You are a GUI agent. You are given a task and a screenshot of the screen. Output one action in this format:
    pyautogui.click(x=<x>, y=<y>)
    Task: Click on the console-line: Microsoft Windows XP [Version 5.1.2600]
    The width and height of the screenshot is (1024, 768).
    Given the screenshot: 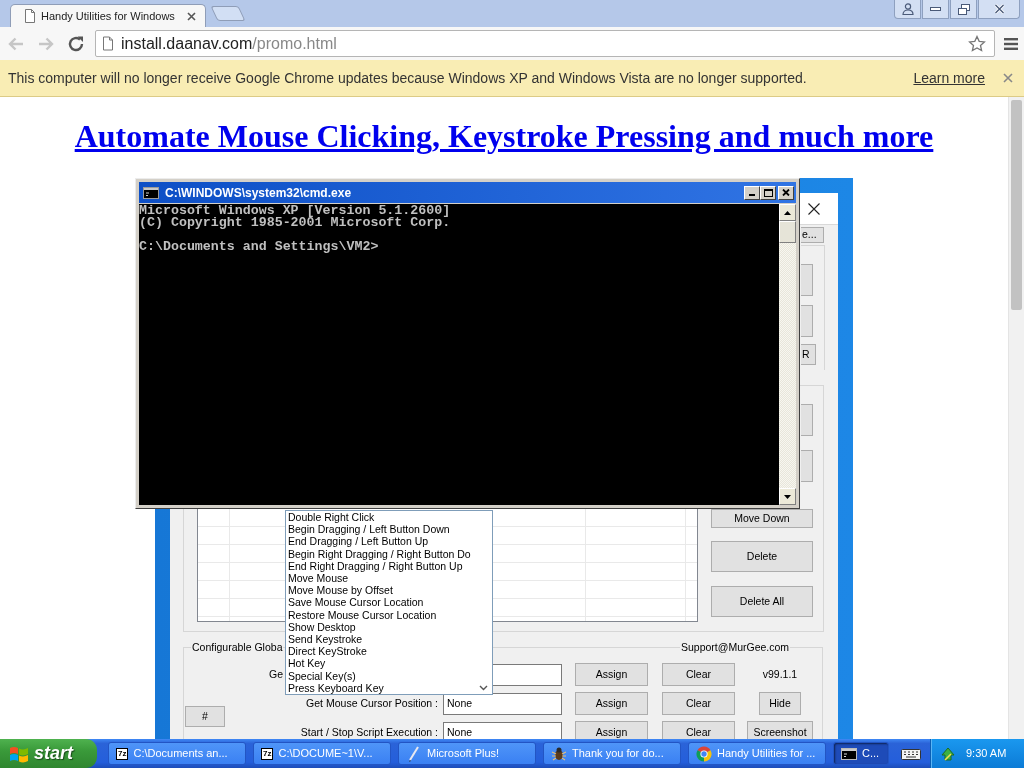 What is the action you would take?
    pyautogui.click(x=295, y=211)
    